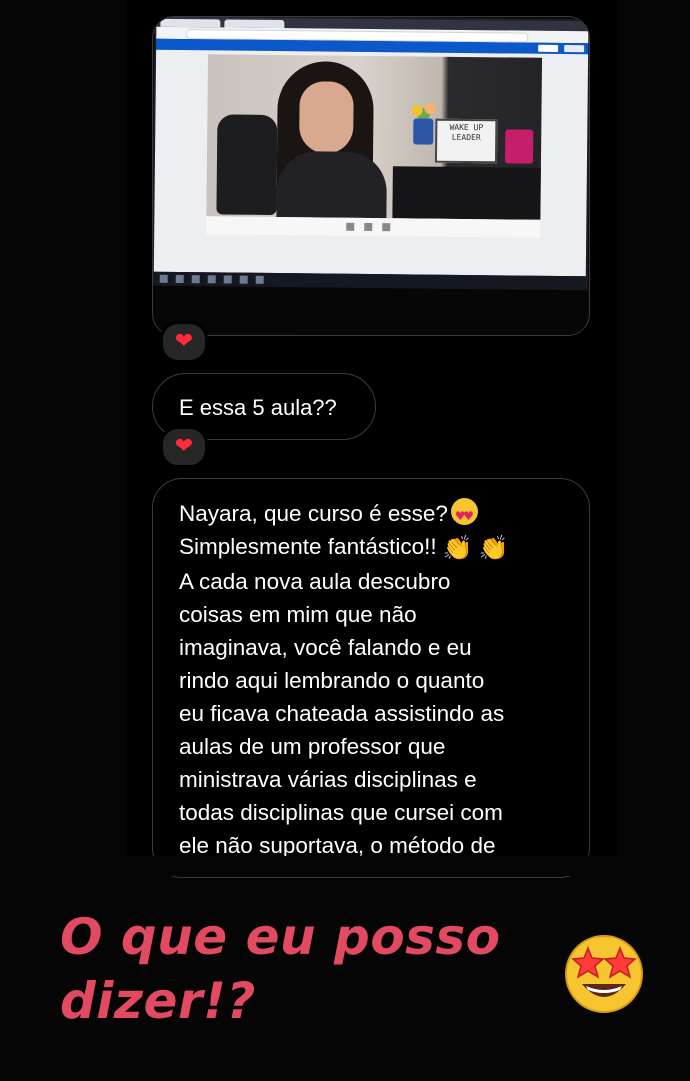 This screenshot has width=690, height=1081. Describe the element at coordinates (315, 581) in the screenshot. I see `message-line: A cada nova aula descubro` at that location.